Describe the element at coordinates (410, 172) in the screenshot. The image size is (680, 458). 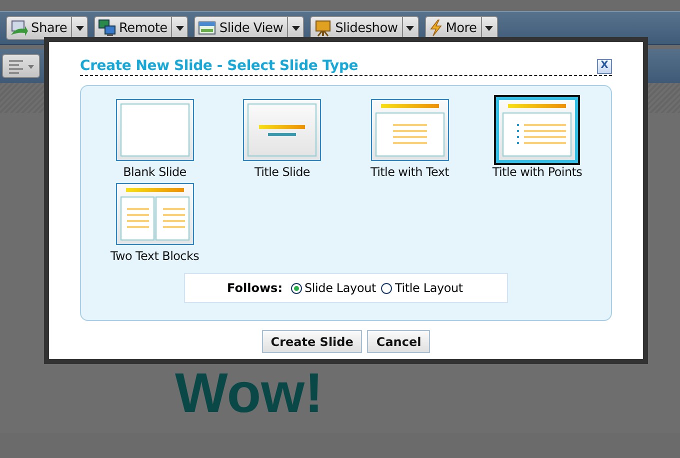
I see `option-label: Title with Text` at that location.